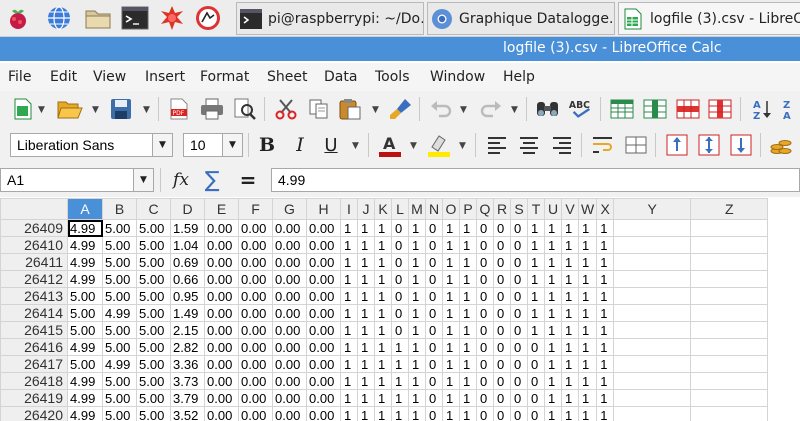 This screenshot has height=421, width=800. Describe the element at coordinates (34, 245) in the screenshot. I see `row-header: 26410` at that location.